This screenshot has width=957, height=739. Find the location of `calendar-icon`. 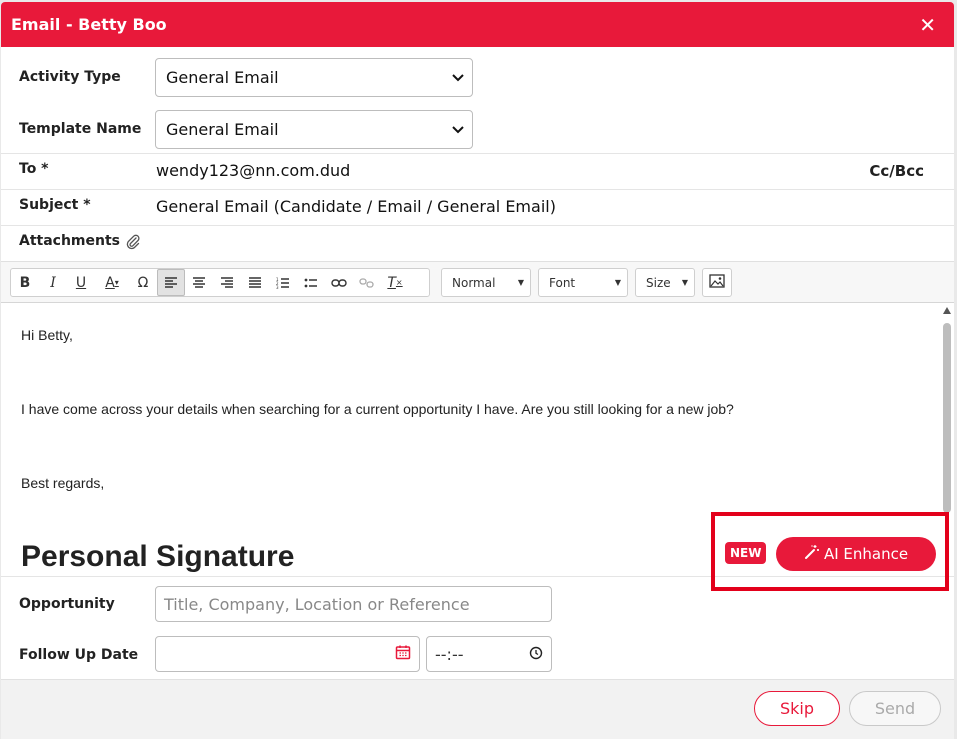

calendar-icon is located at coordinates (403, 654).